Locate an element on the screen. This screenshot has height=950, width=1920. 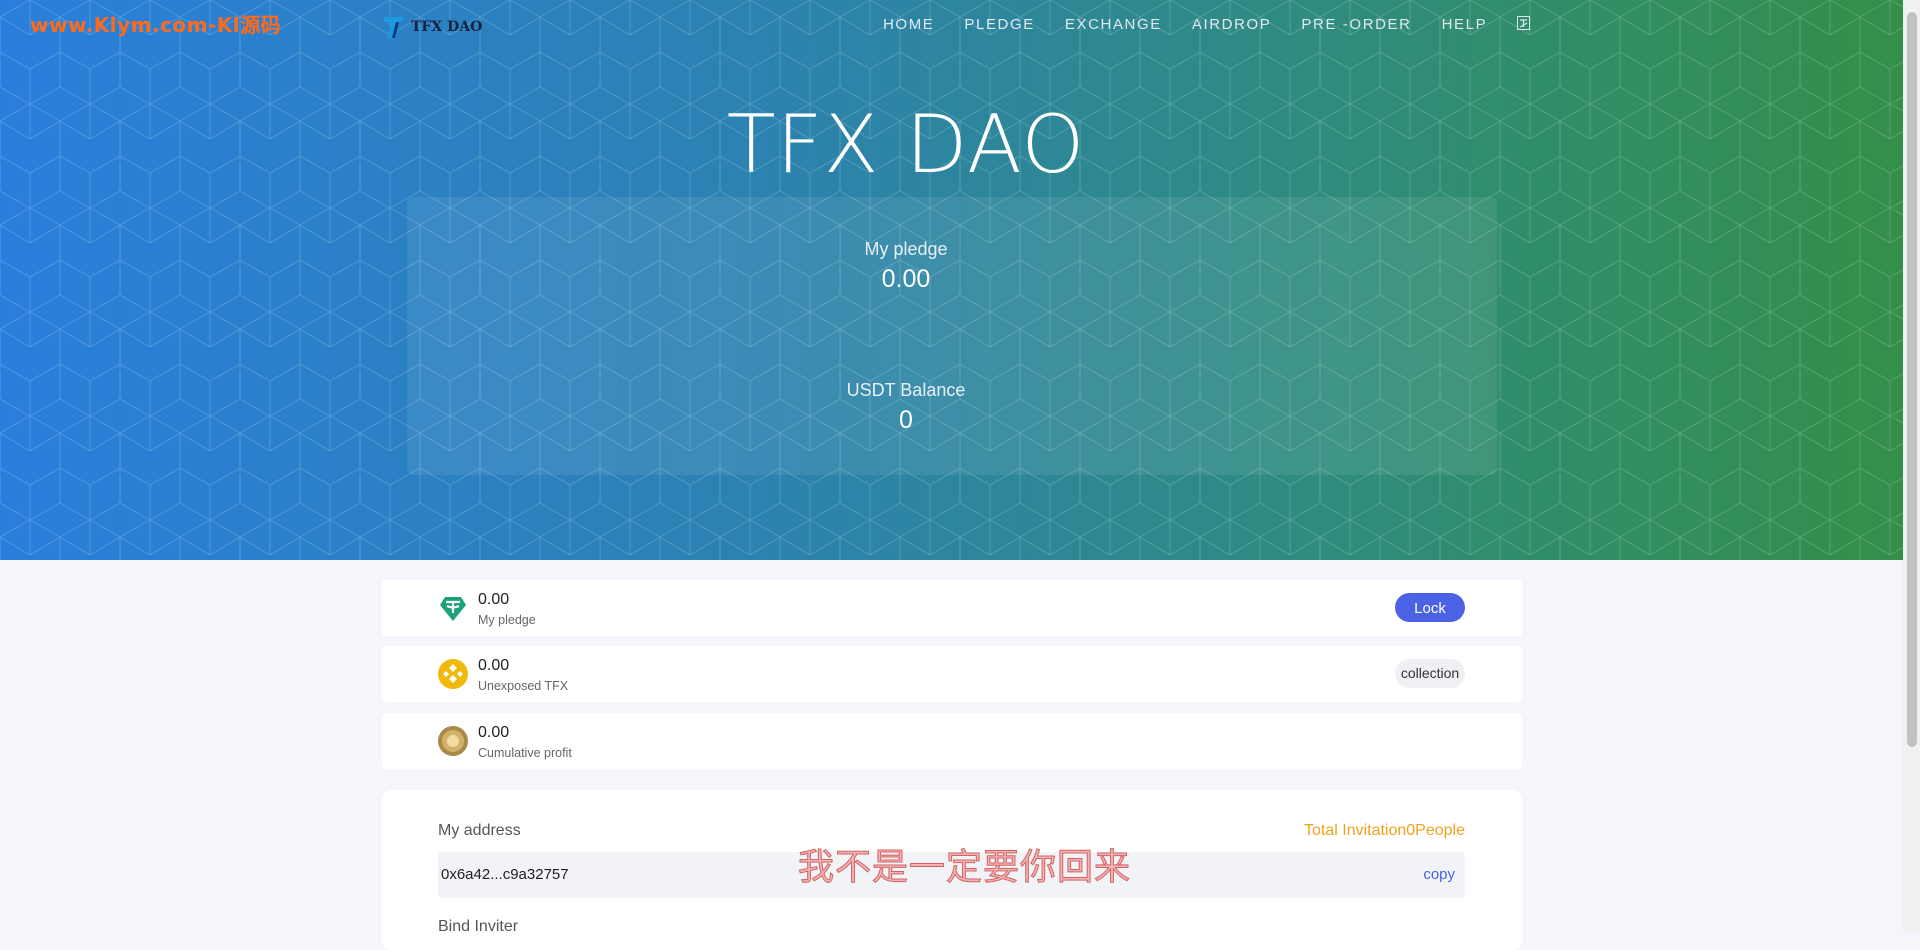
copy-button: copy is located at coordinates (1439, 874).